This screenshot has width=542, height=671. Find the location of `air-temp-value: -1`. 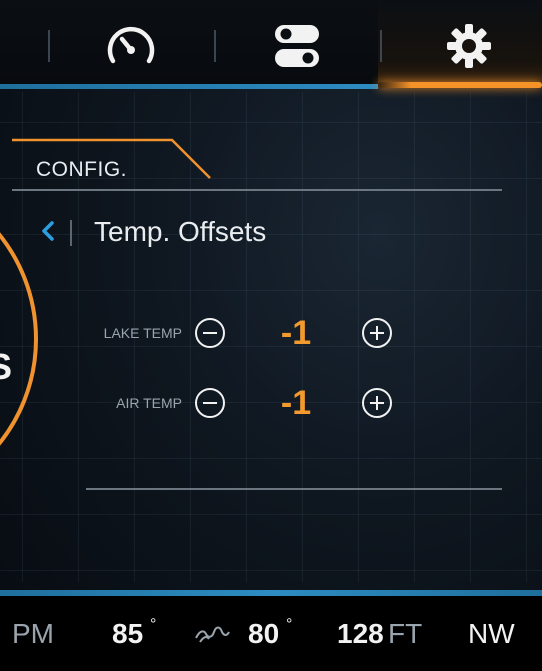

air-temp-value: -1 is located at coordinates (296, 403).